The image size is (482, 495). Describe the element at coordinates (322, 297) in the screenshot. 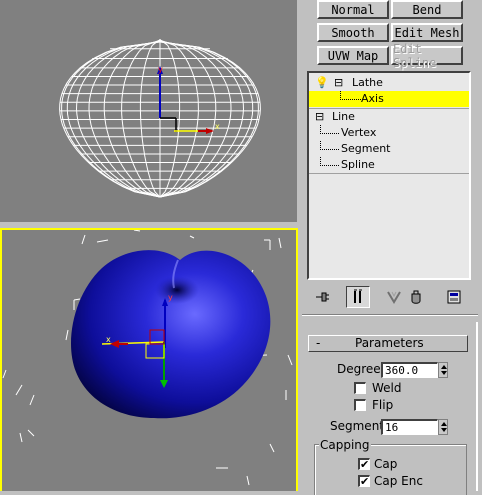

I see `pin-stack-icon` at that location.